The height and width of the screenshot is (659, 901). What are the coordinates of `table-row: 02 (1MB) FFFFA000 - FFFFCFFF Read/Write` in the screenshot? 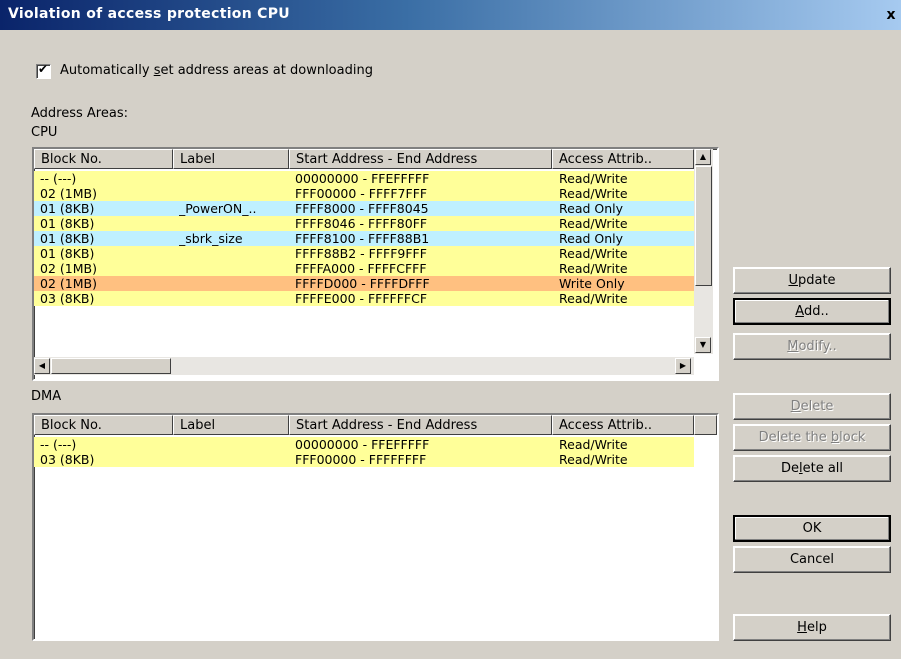 It's located at (364, 268).